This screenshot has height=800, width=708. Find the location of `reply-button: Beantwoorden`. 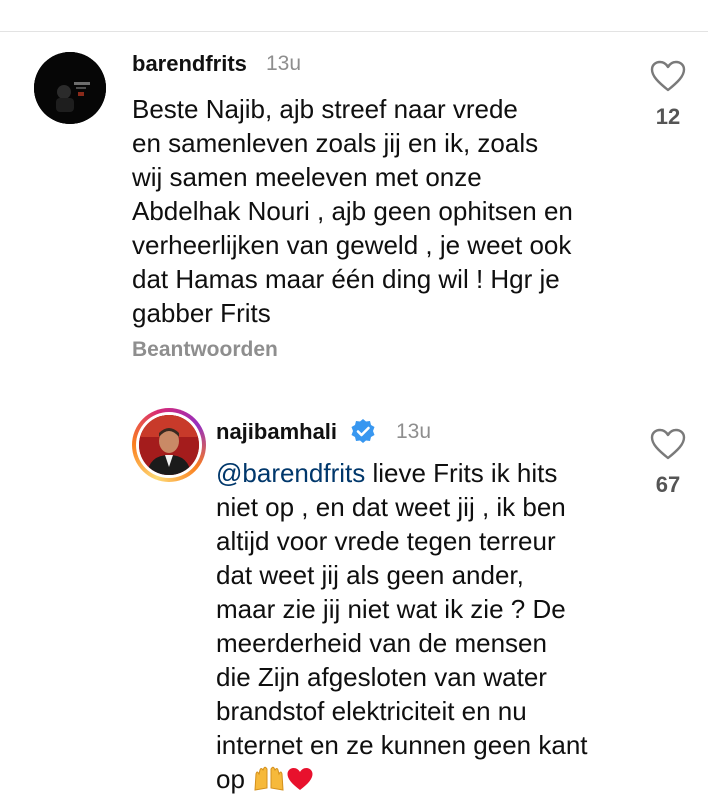

reply-button: Beantwoorden is located at coordinates (205, 350).